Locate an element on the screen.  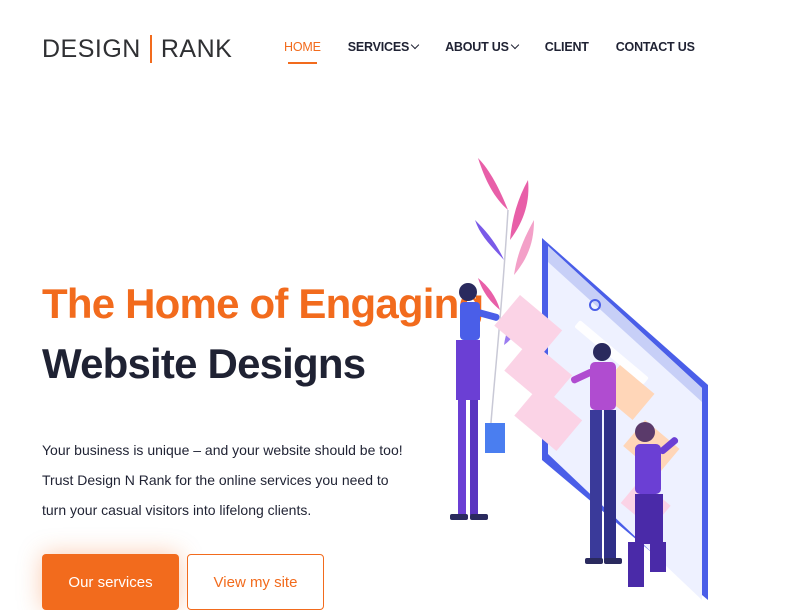
nav-client: CLIENT is located at coordinates (567, 47).